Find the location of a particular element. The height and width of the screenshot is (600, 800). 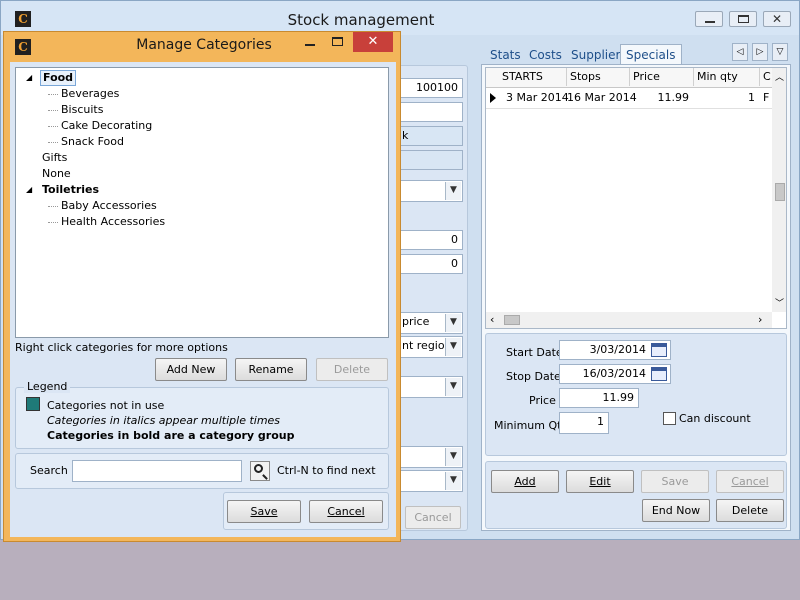

tab-stats: Stats is located at coordinates (505, 55).